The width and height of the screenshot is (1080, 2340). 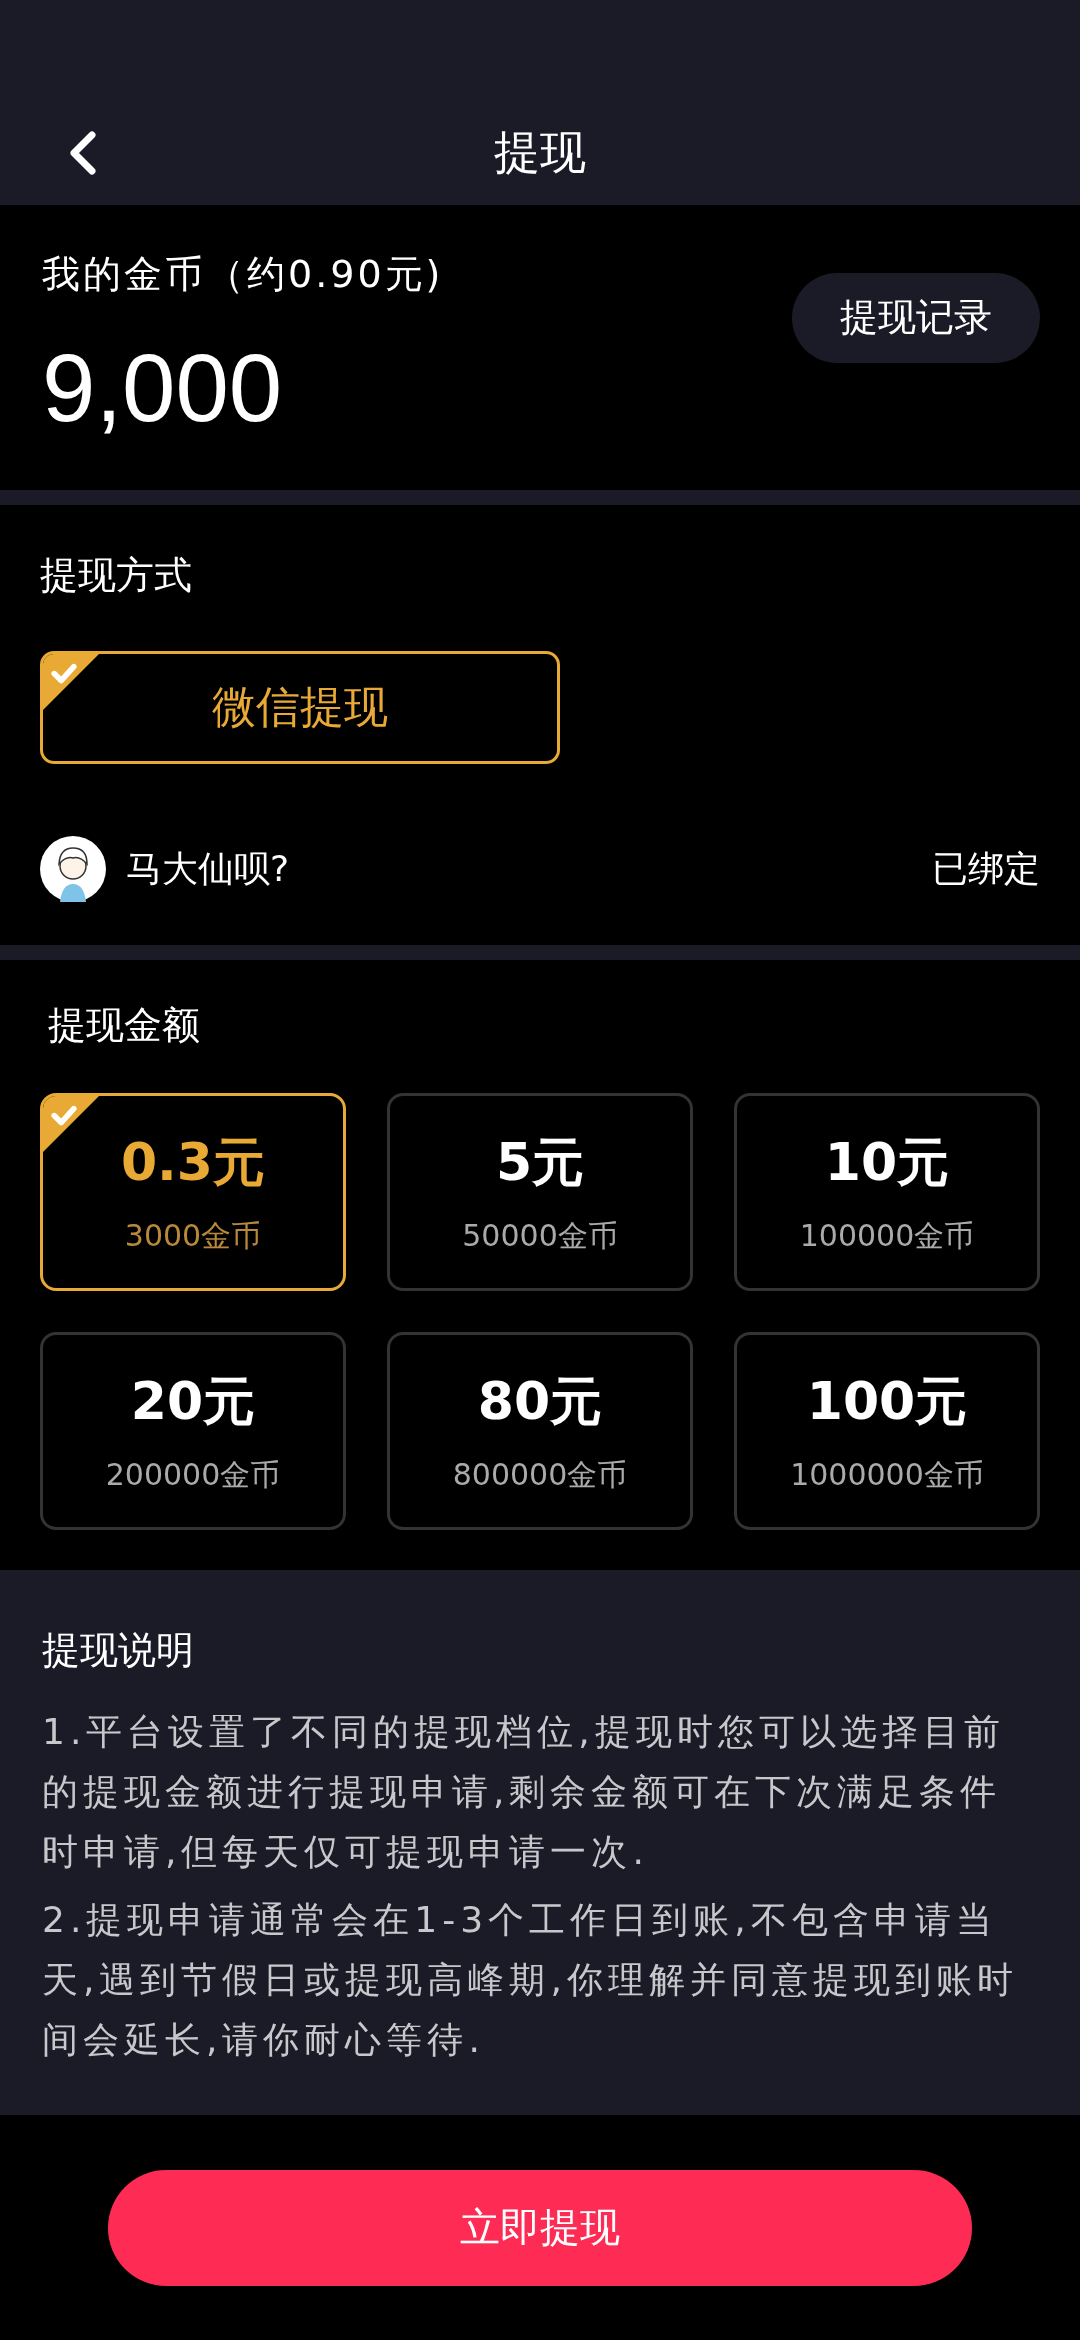 What do you see at coordinates (540, 152) in the screenshot?
I see `page-title: 提现` at bounding box center [540, 152].